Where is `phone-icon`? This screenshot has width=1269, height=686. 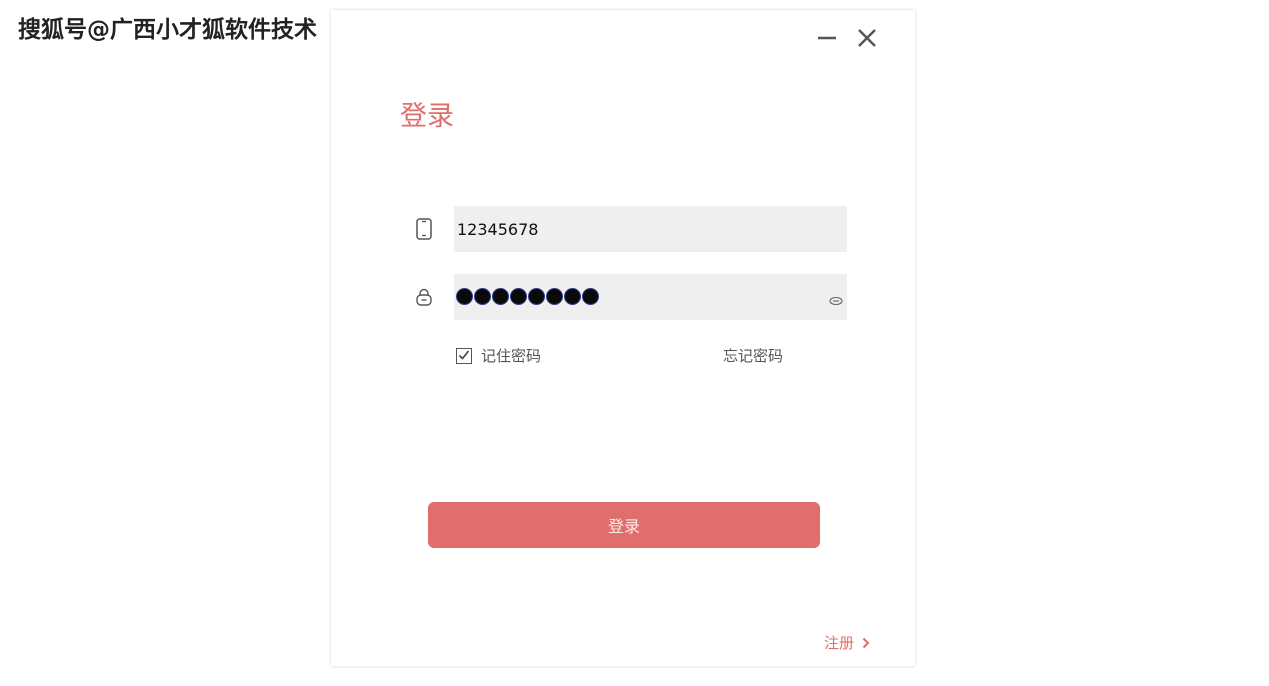 phone-icon is located at coordinates (424, 229).